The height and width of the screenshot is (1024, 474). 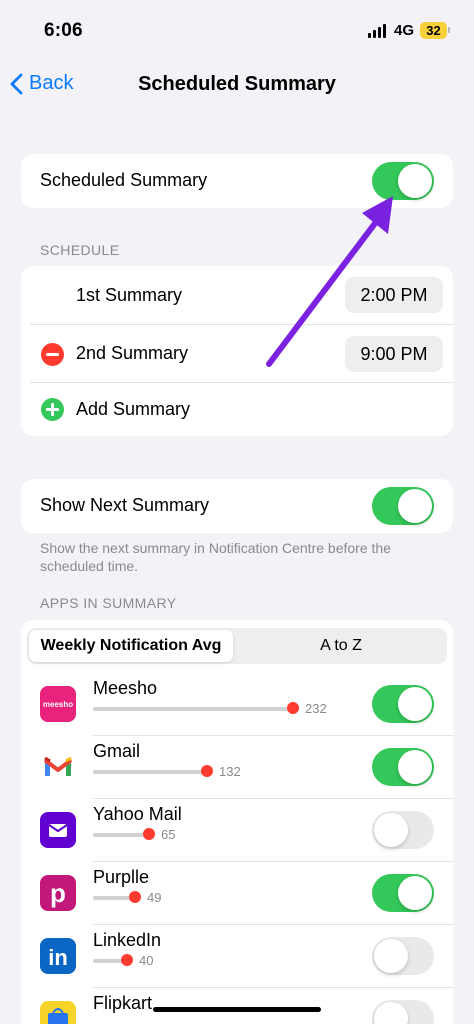 What do you see at coordinates (168, 834) in the screenshot?
I see `notification-count: 65` at bounding box center [168, 834].